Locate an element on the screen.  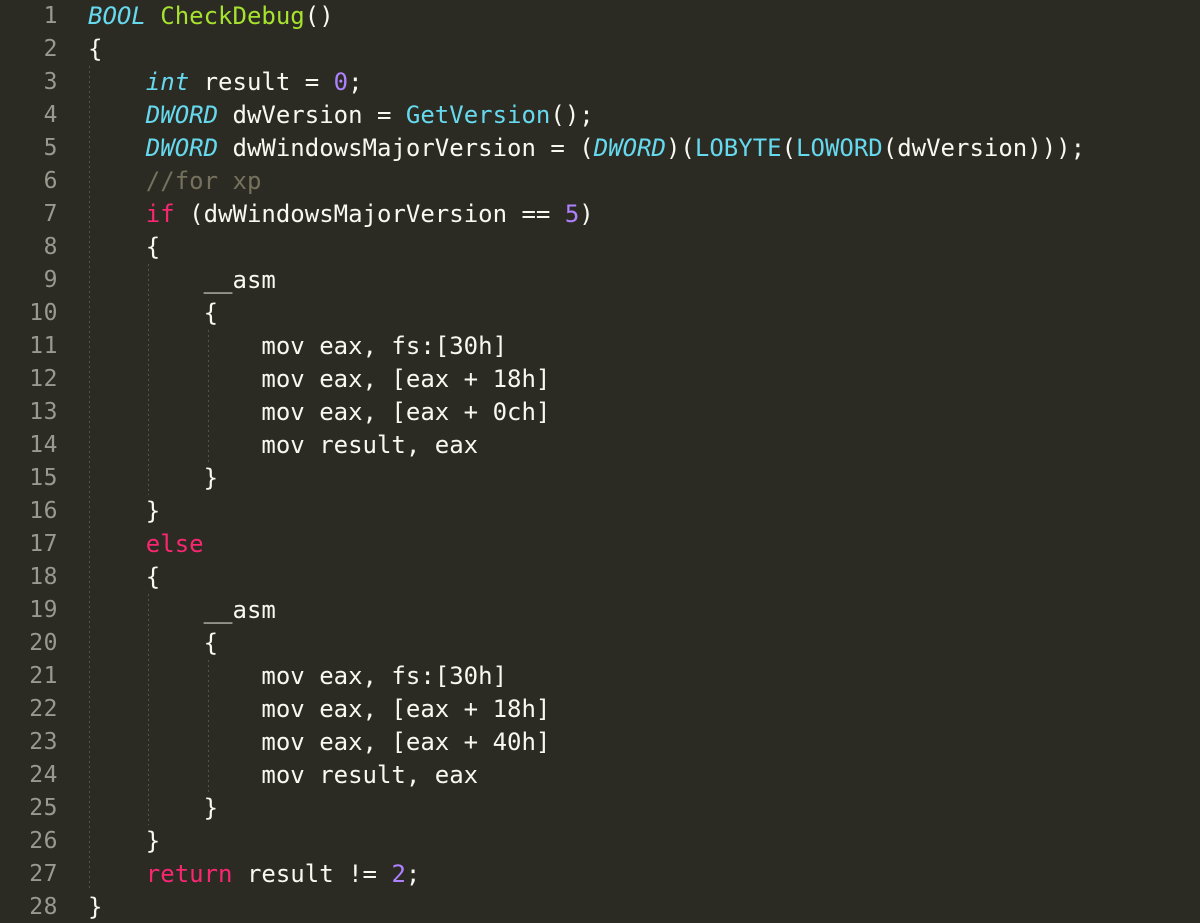
code-token-plain: () is located at coordinates (319, 16).